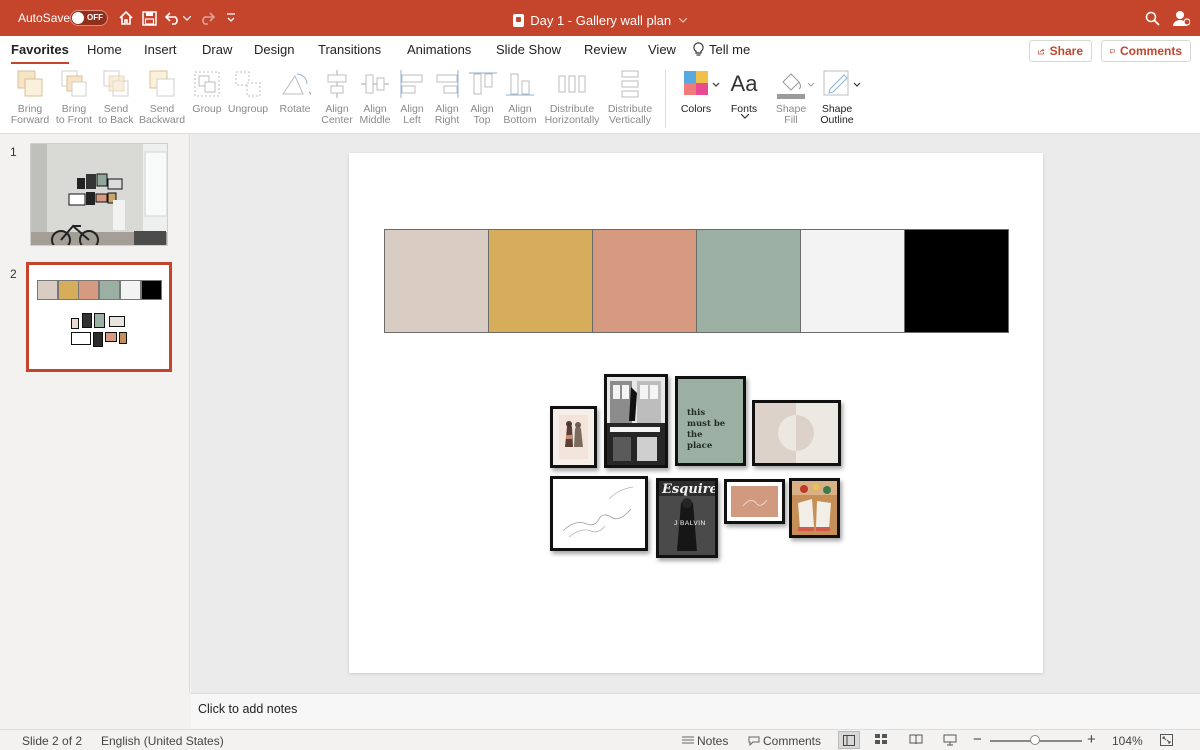  What do you see at coordinates (160, 49) in the screenshot?
I see `tab-insert: Insert` at bounding box center [160, 49].